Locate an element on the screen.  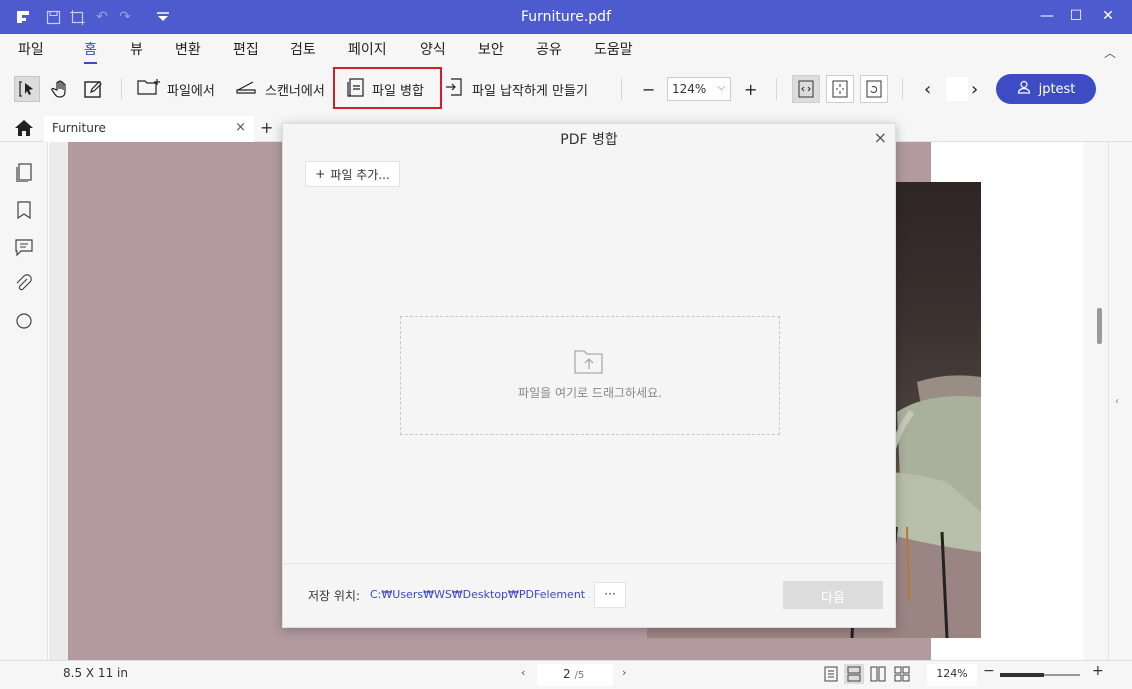
thumbnails-icon is located at coordinates (24, 172).